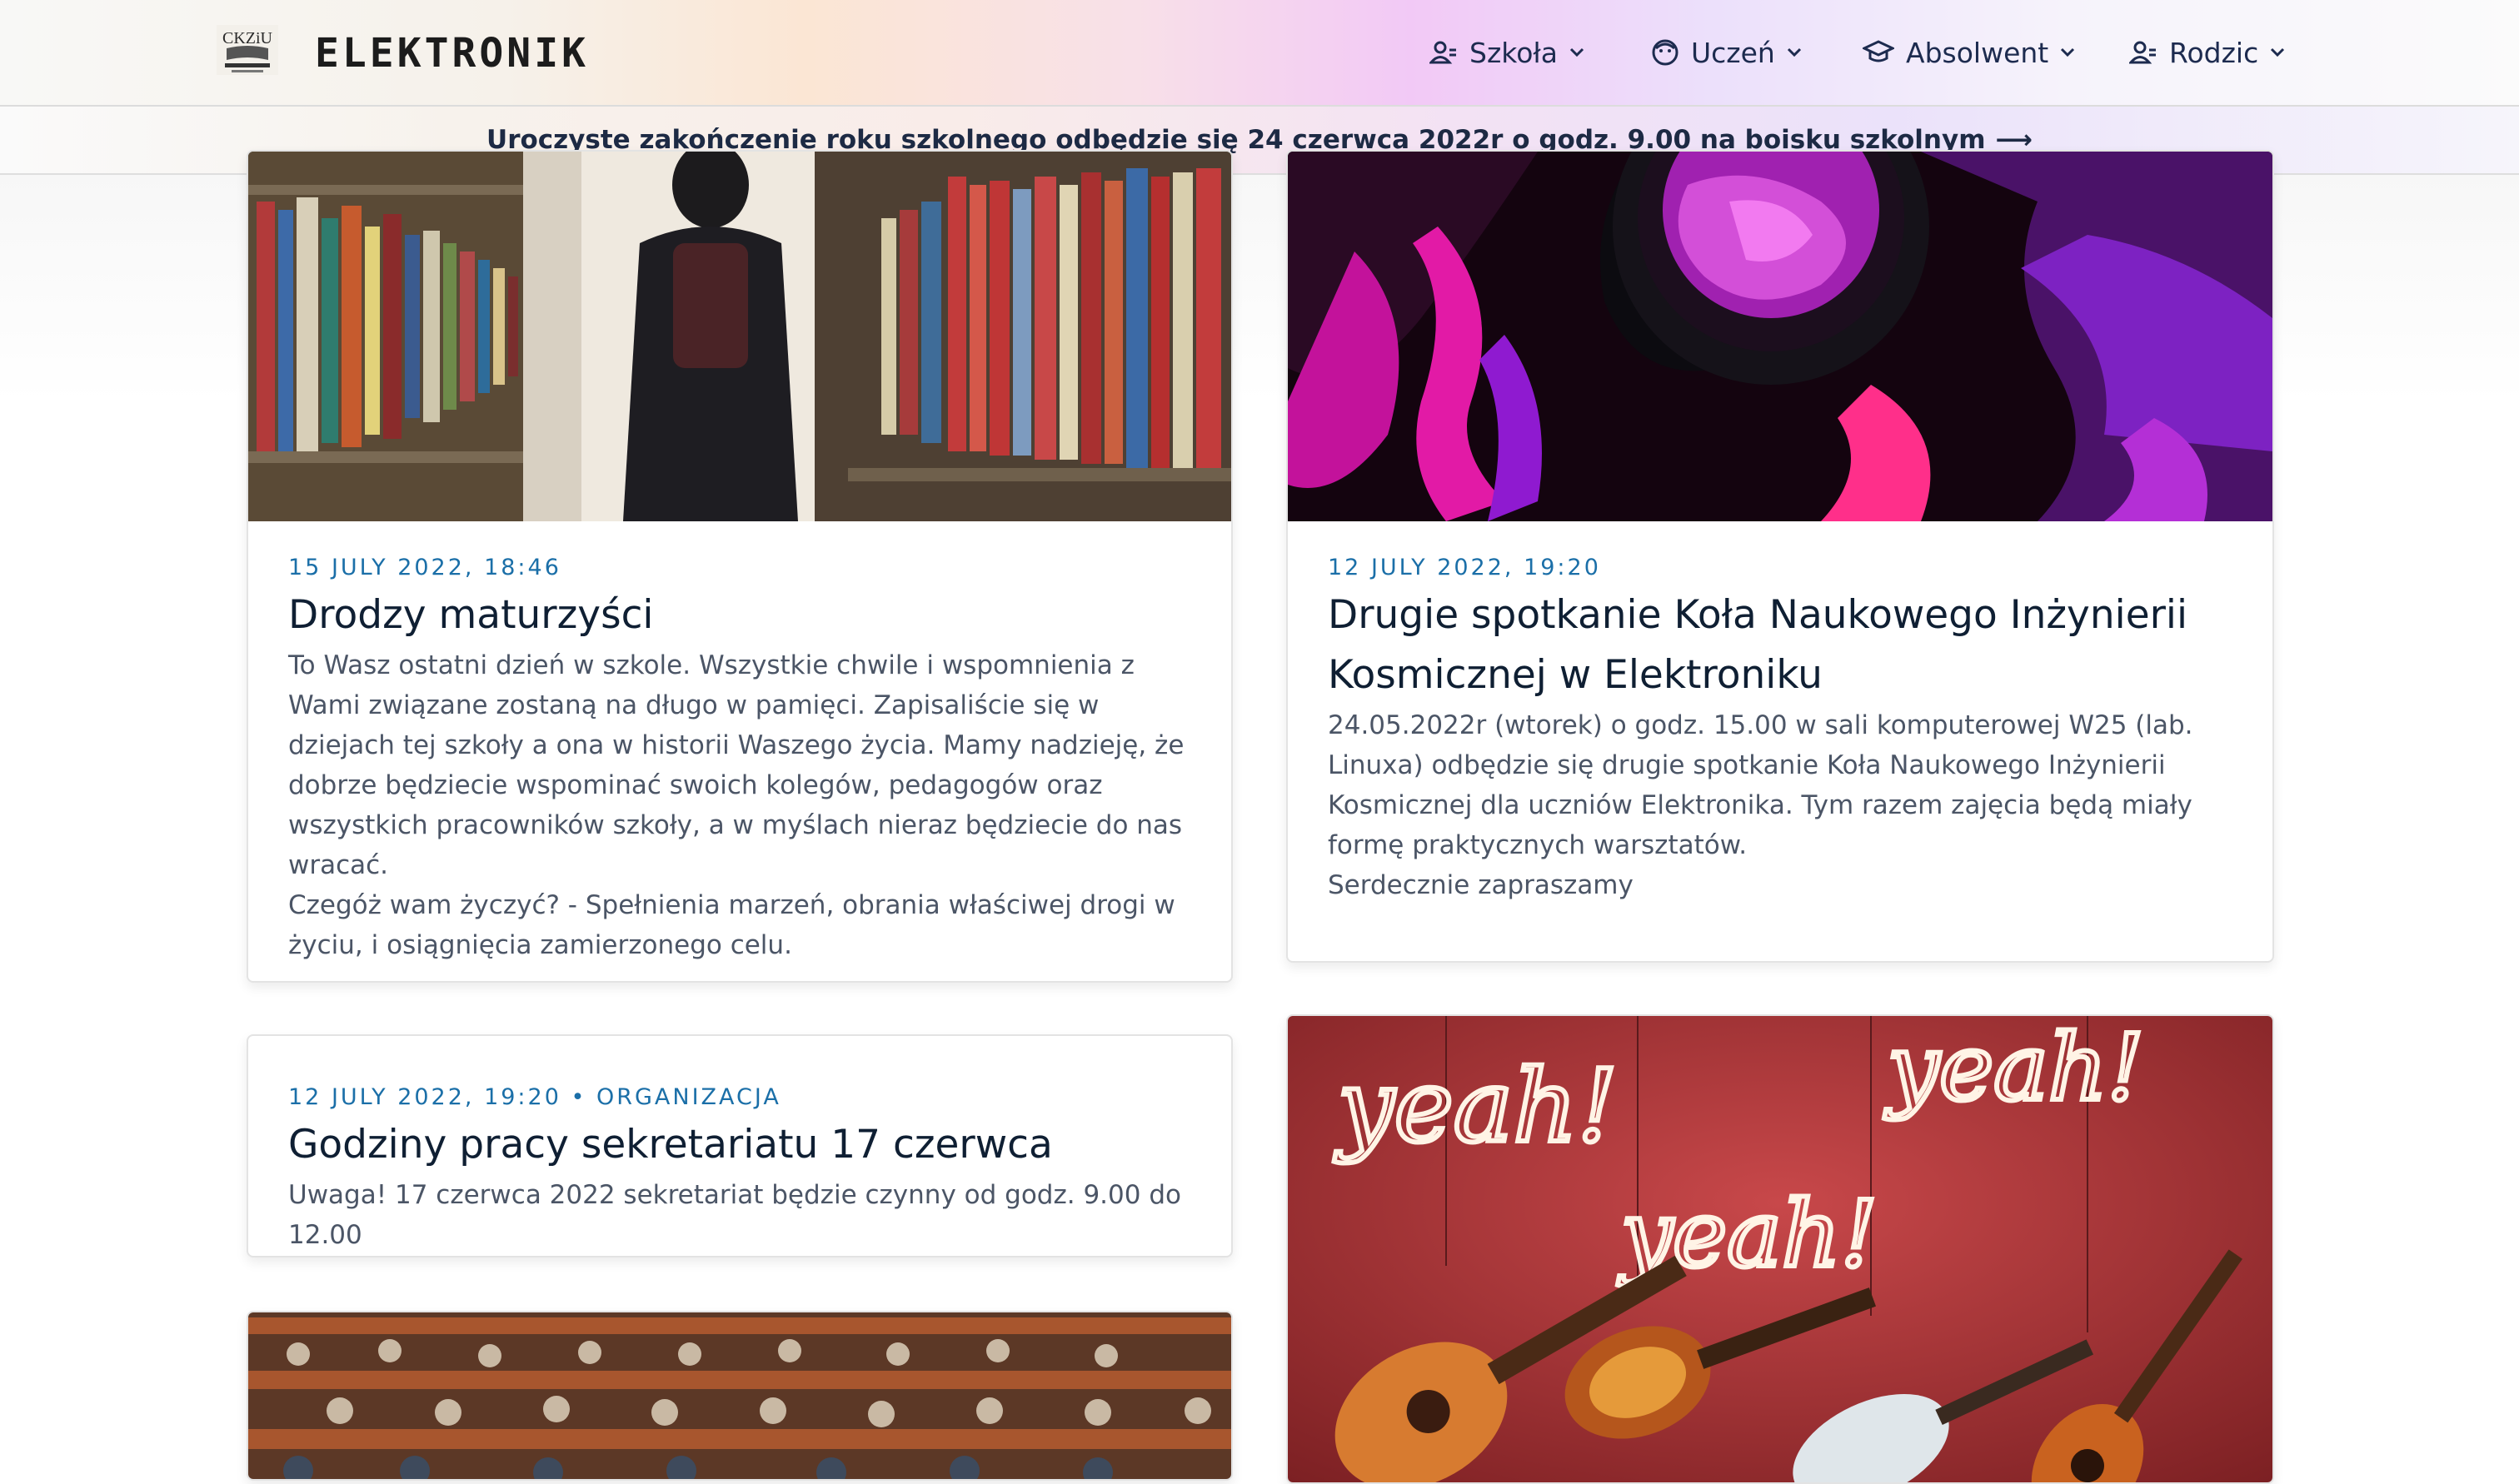 The width and height of the screenshot is (2519, 1484). Describe the element at coordinates (1665, 52) in the screenshot. I see `face-icon` at that location.